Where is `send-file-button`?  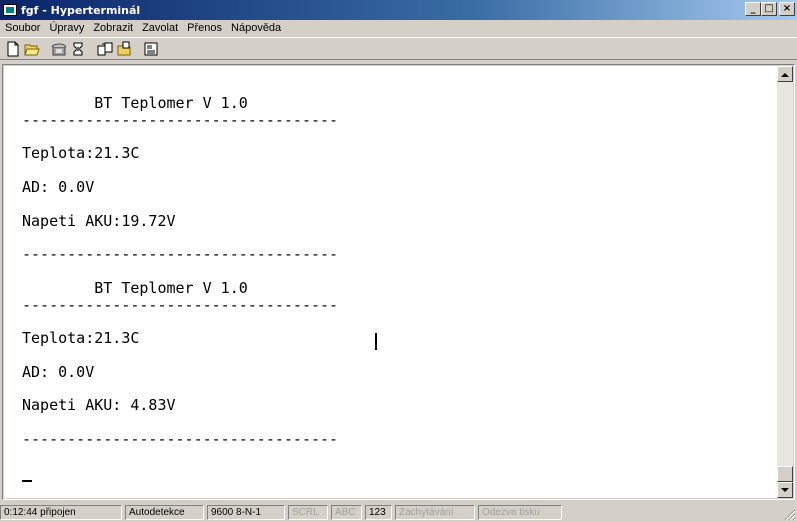 send-file-button is located at coordinates (105, 49).